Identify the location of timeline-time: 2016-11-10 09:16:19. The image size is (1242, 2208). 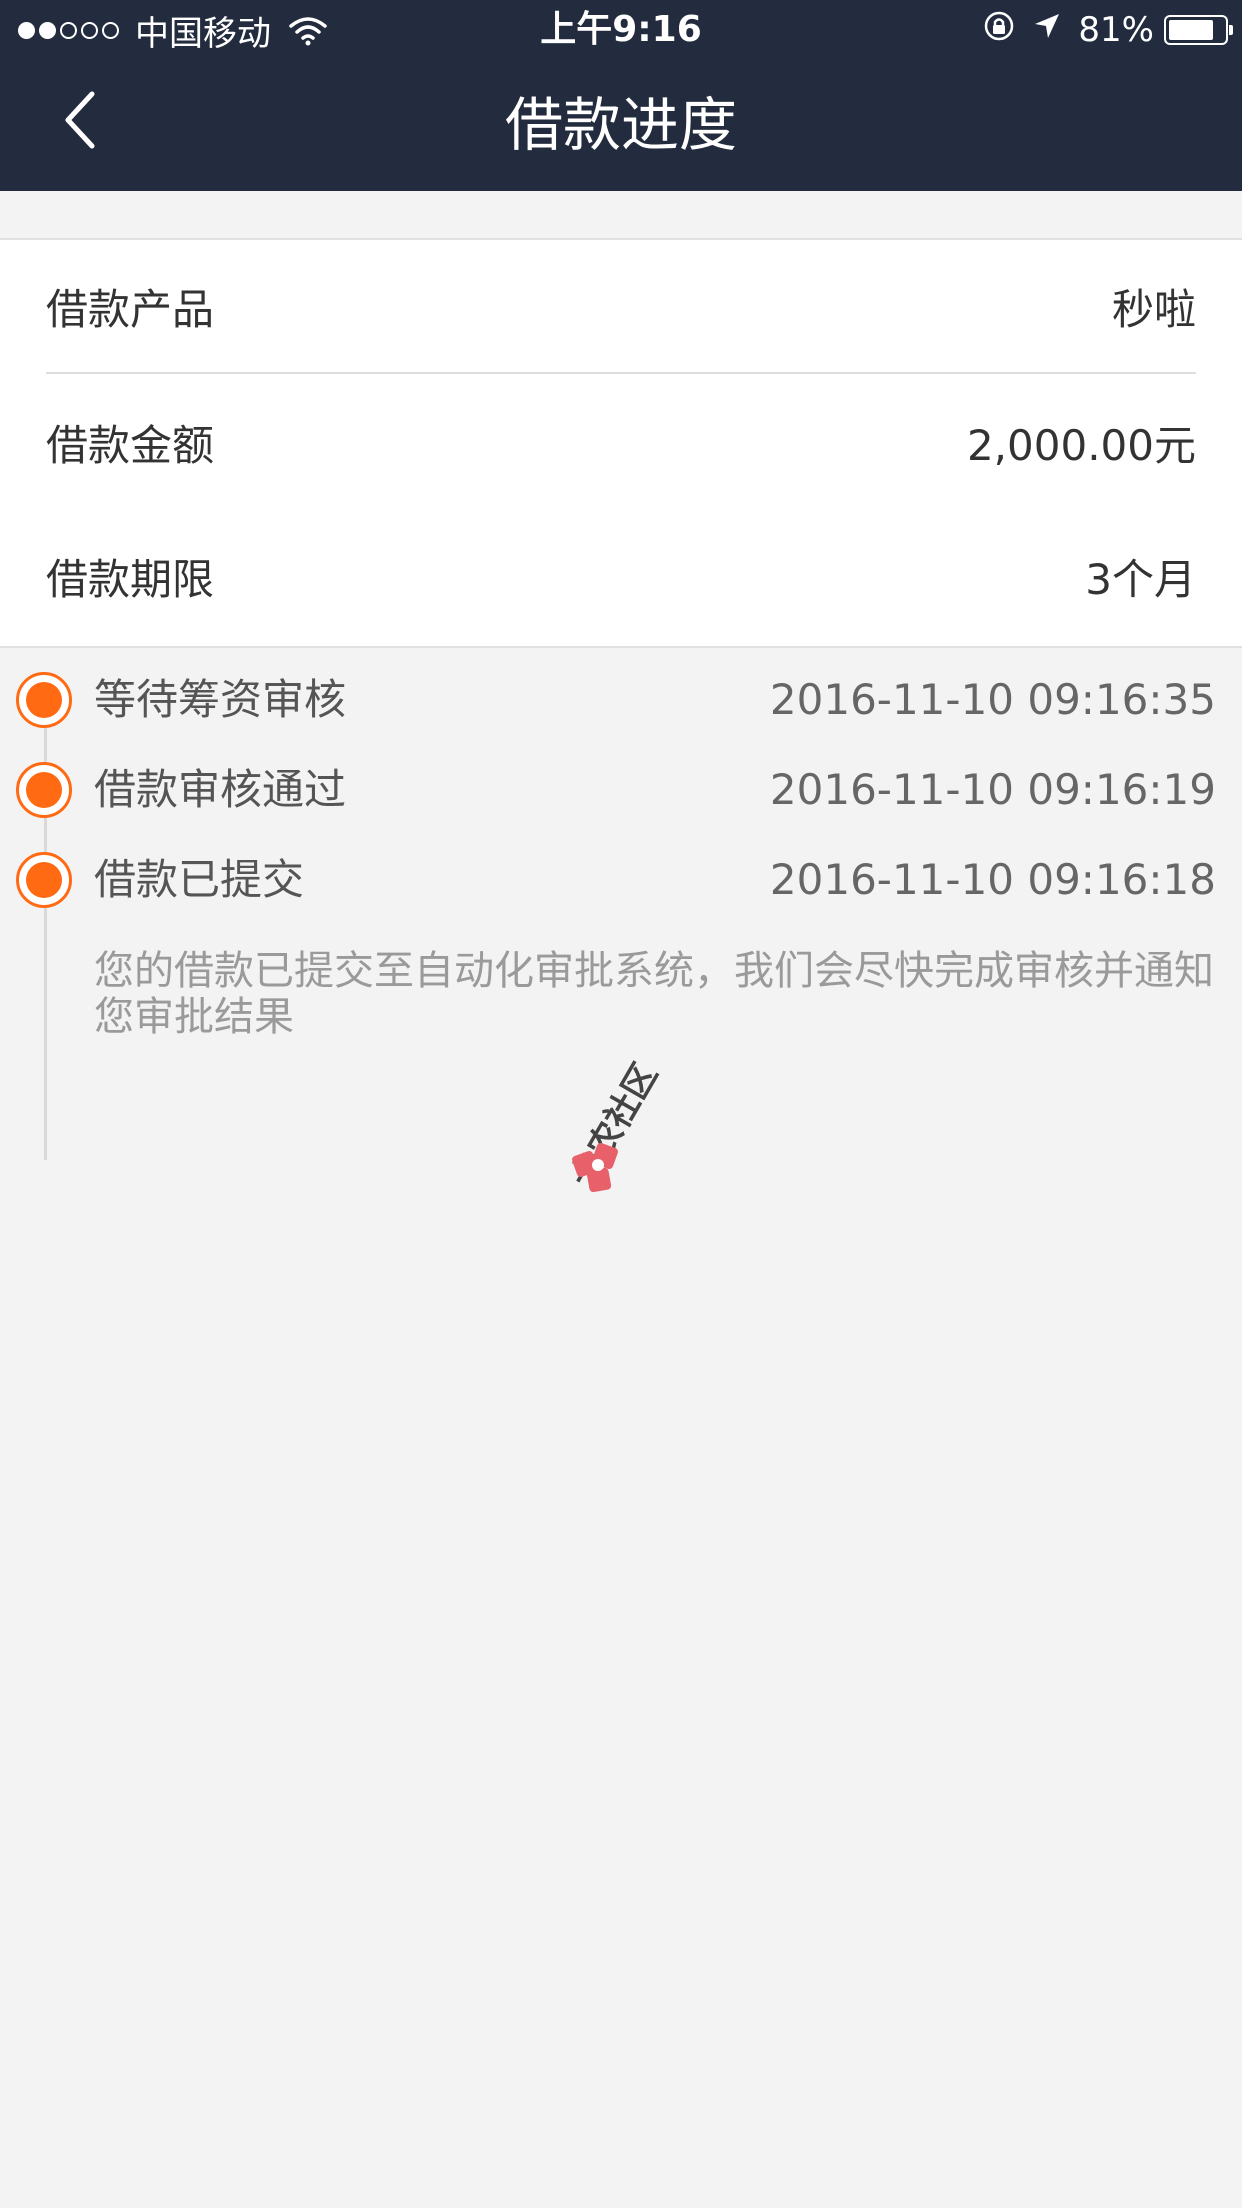
(992, 789).